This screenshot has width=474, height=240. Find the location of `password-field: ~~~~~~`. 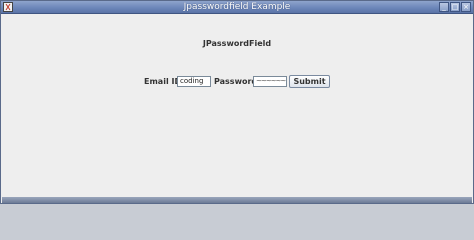

password-field: ~~~~~~ is located at coordinates (270, 81).